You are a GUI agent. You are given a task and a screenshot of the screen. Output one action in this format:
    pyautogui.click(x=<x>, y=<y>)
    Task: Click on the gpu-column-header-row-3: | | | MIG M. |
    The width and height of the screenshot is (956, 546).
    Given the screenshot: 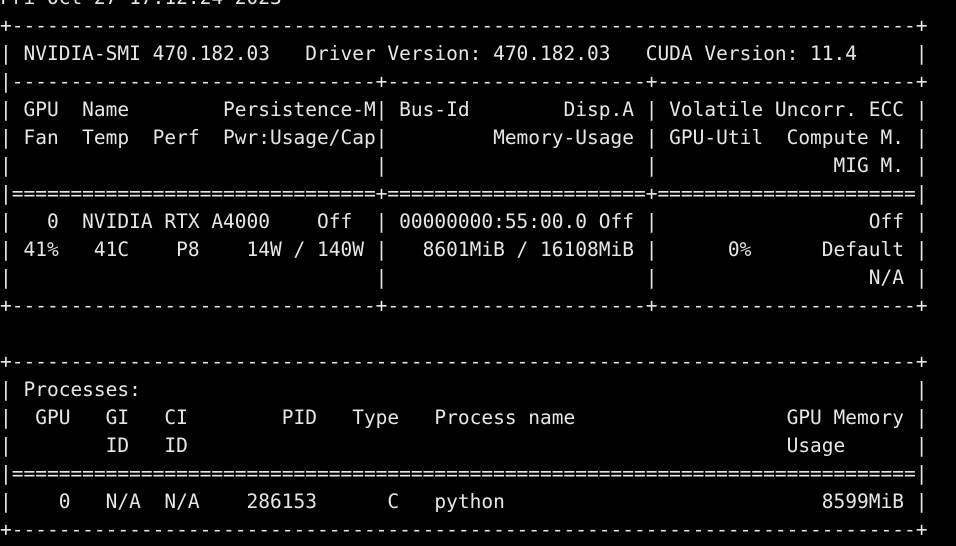 What is the action you would take?
    pyautogui.click(x=464, y=165)
    